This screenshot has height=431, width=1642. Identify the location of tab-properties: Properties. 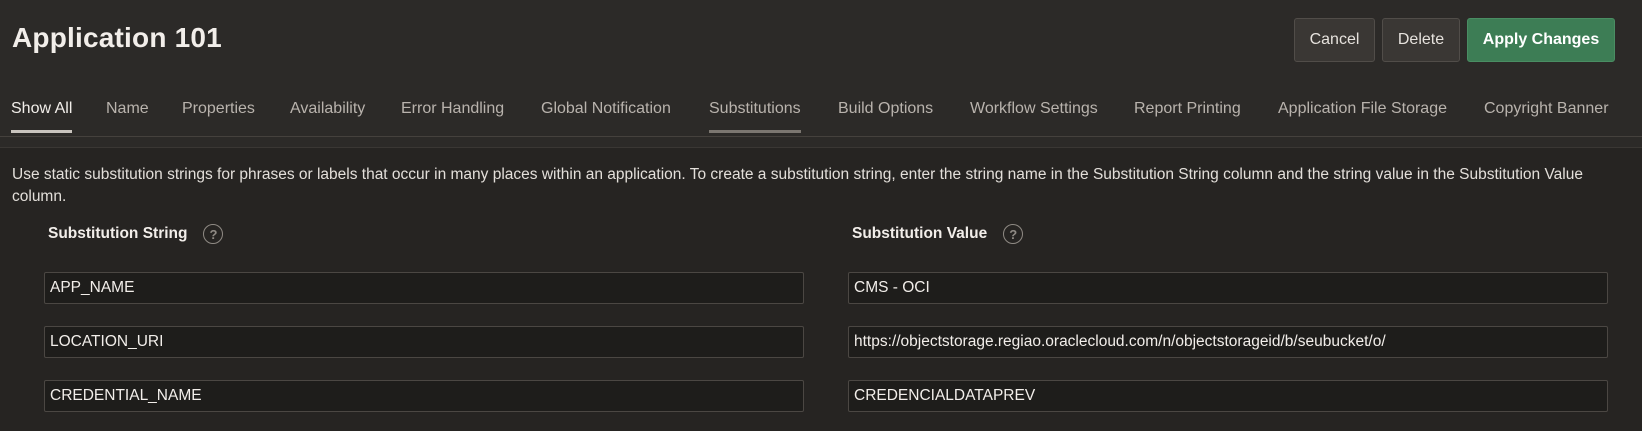
(218, 115).